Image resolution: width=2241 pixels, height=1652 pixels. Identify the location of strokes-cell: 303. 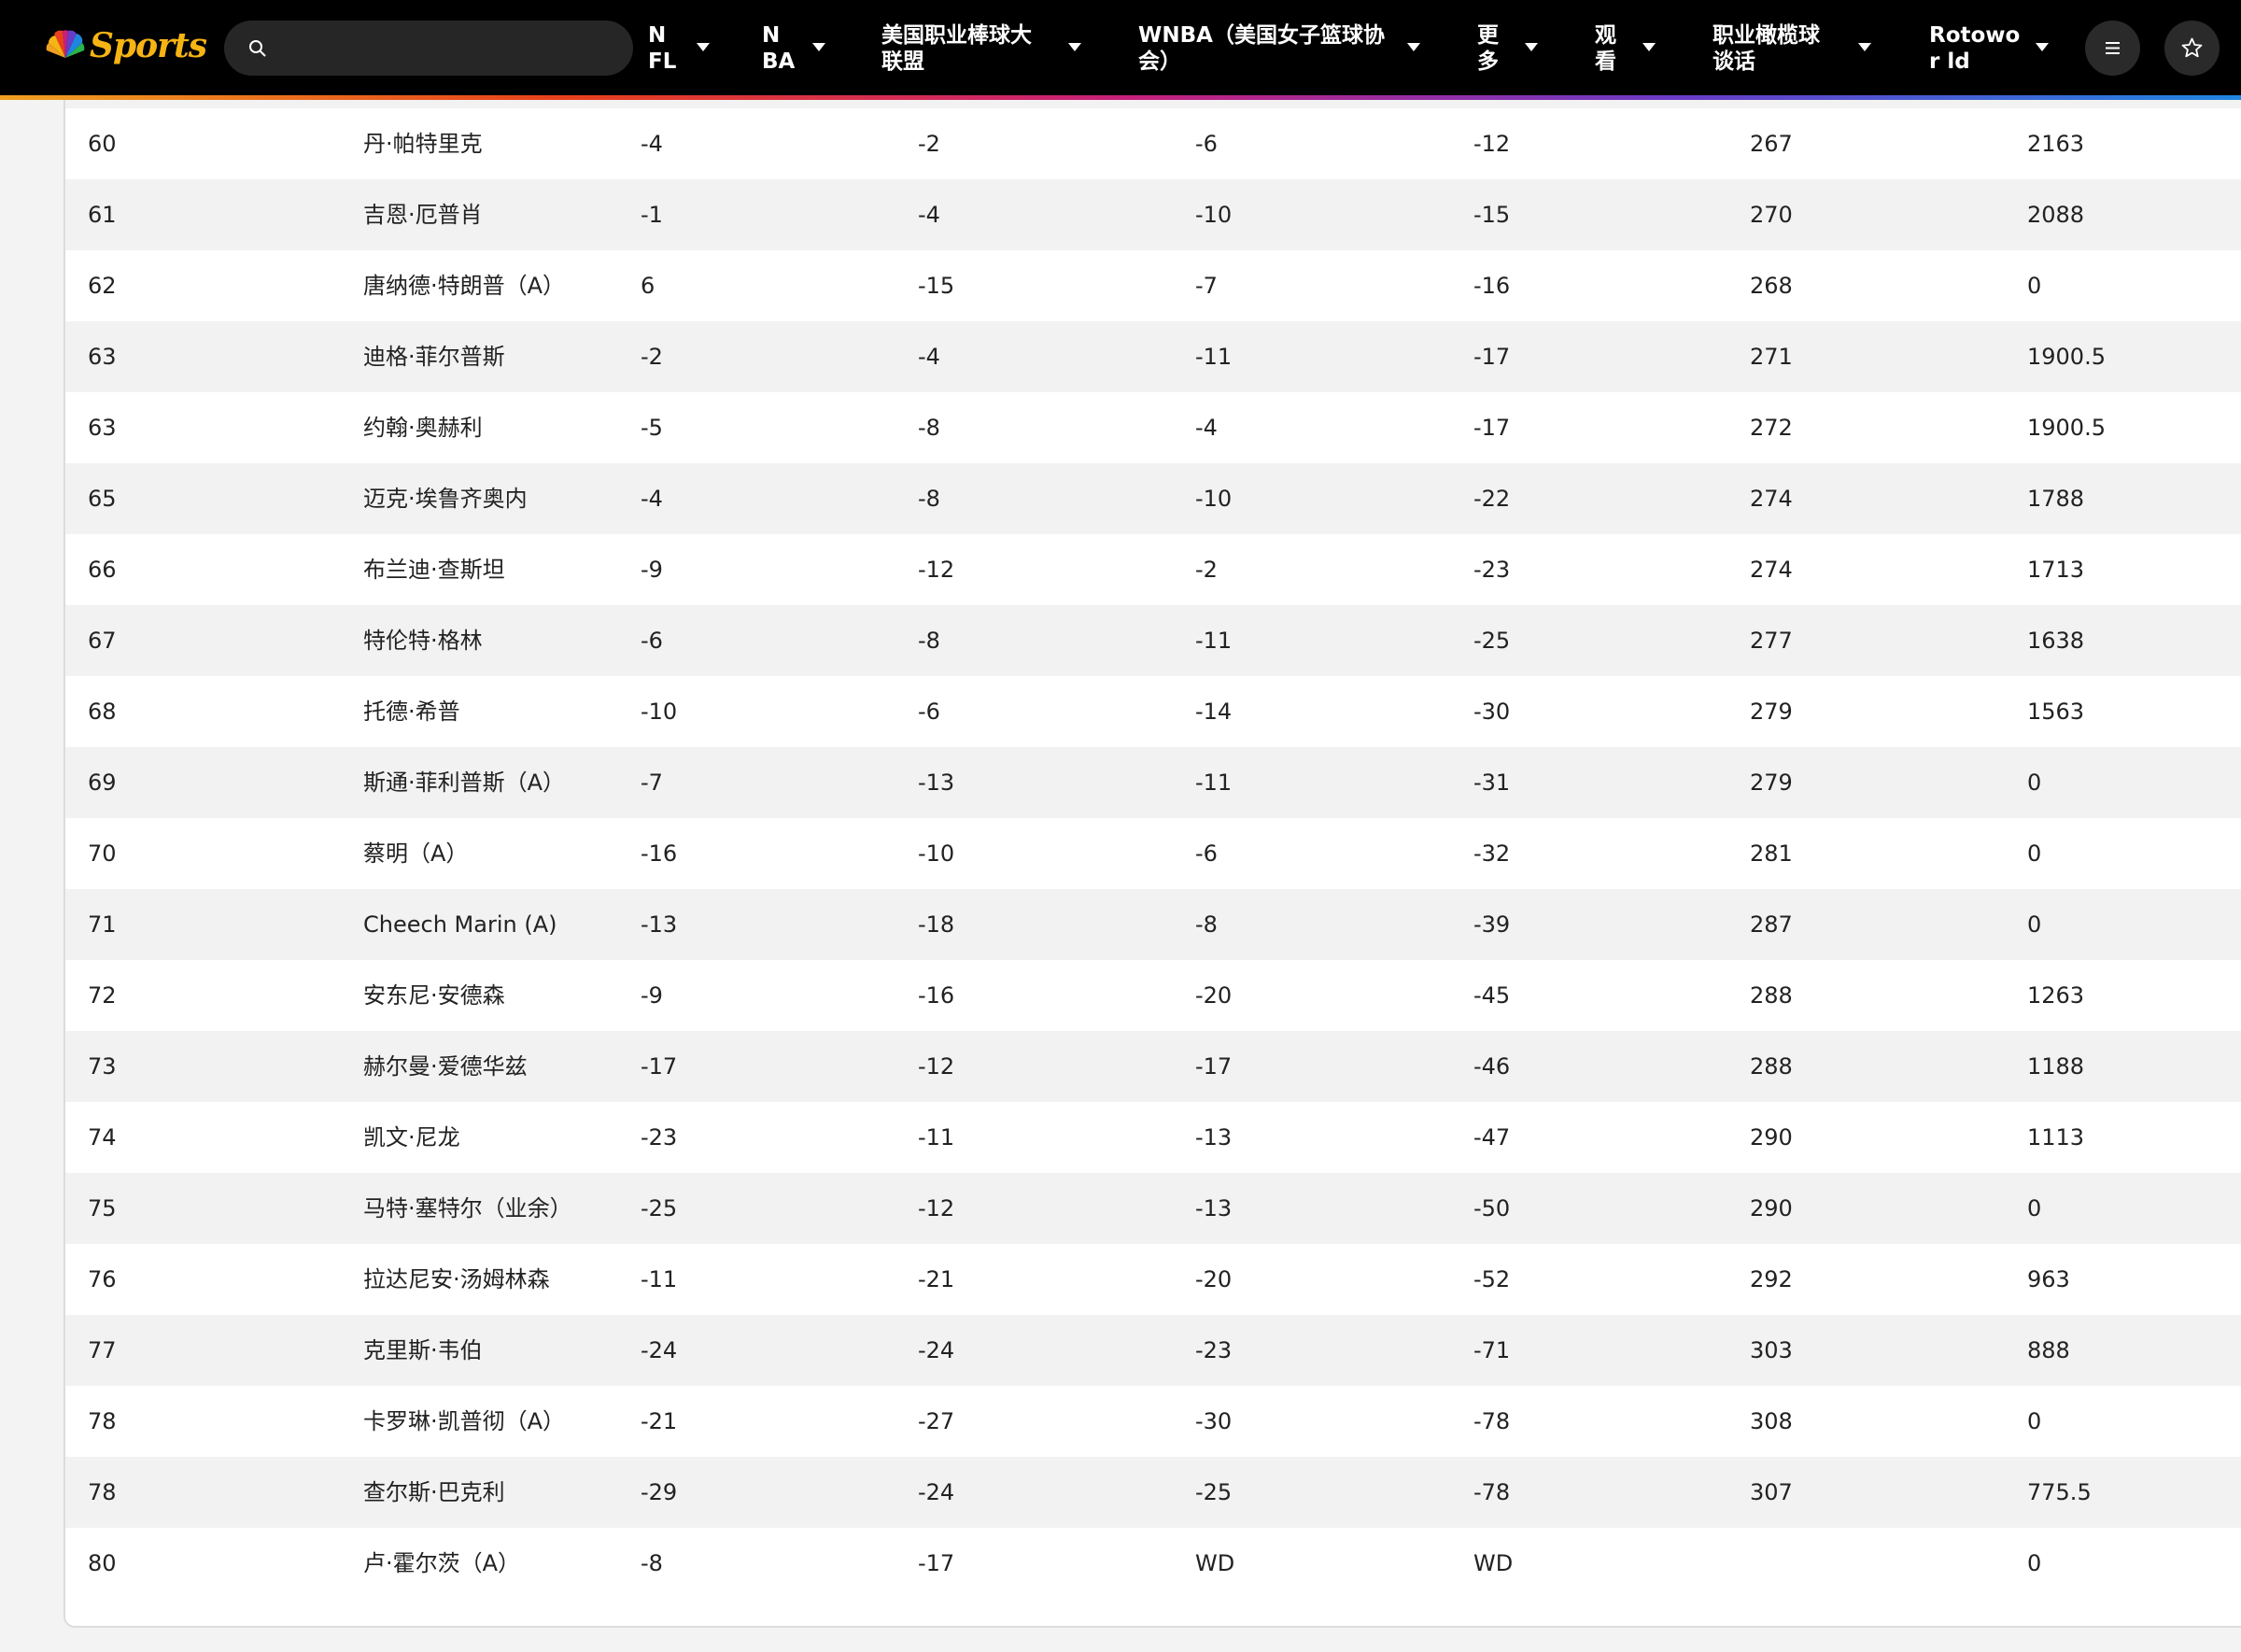
(1771, 1350).